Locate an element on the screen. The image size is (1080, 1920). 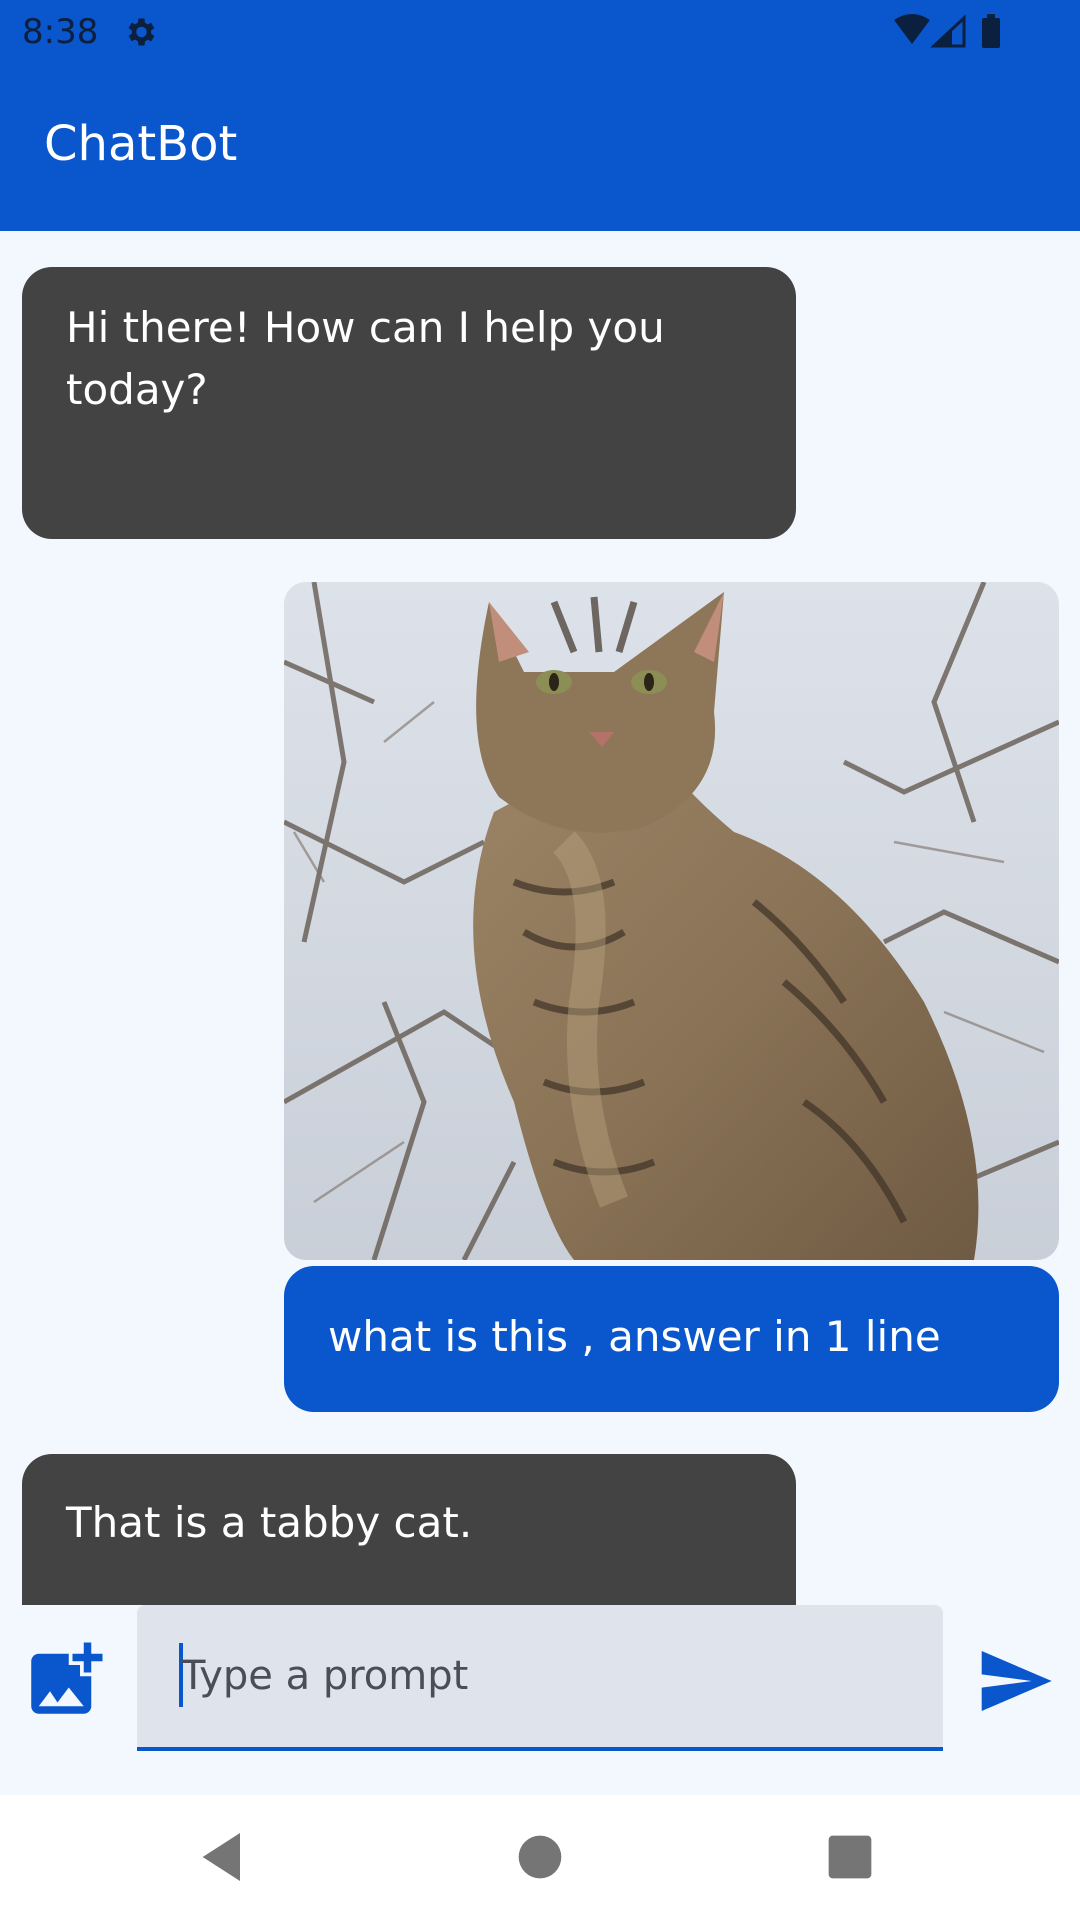
add-photo-icon is located at coordinates (65, 1680).